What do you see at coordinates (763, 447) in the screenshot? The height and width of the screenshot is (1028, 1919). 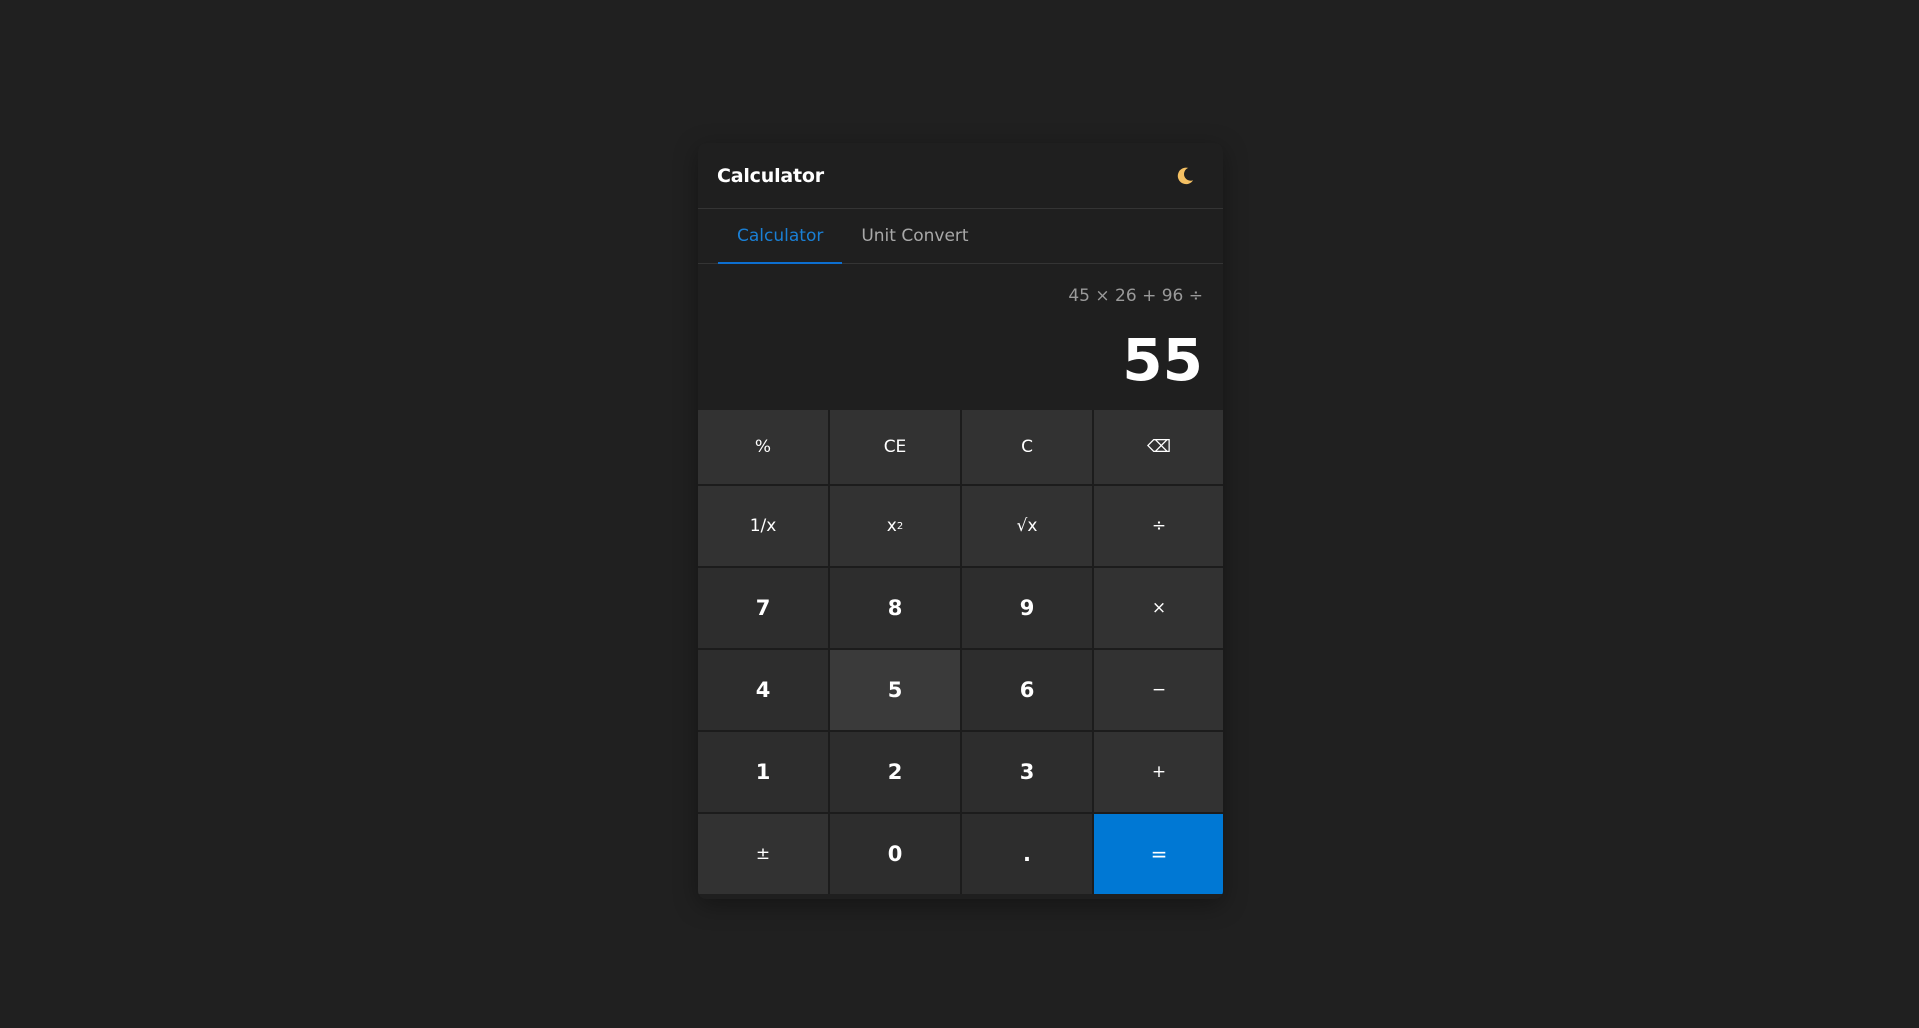 I see `percent-button: %` at bounding box center [763, 447].